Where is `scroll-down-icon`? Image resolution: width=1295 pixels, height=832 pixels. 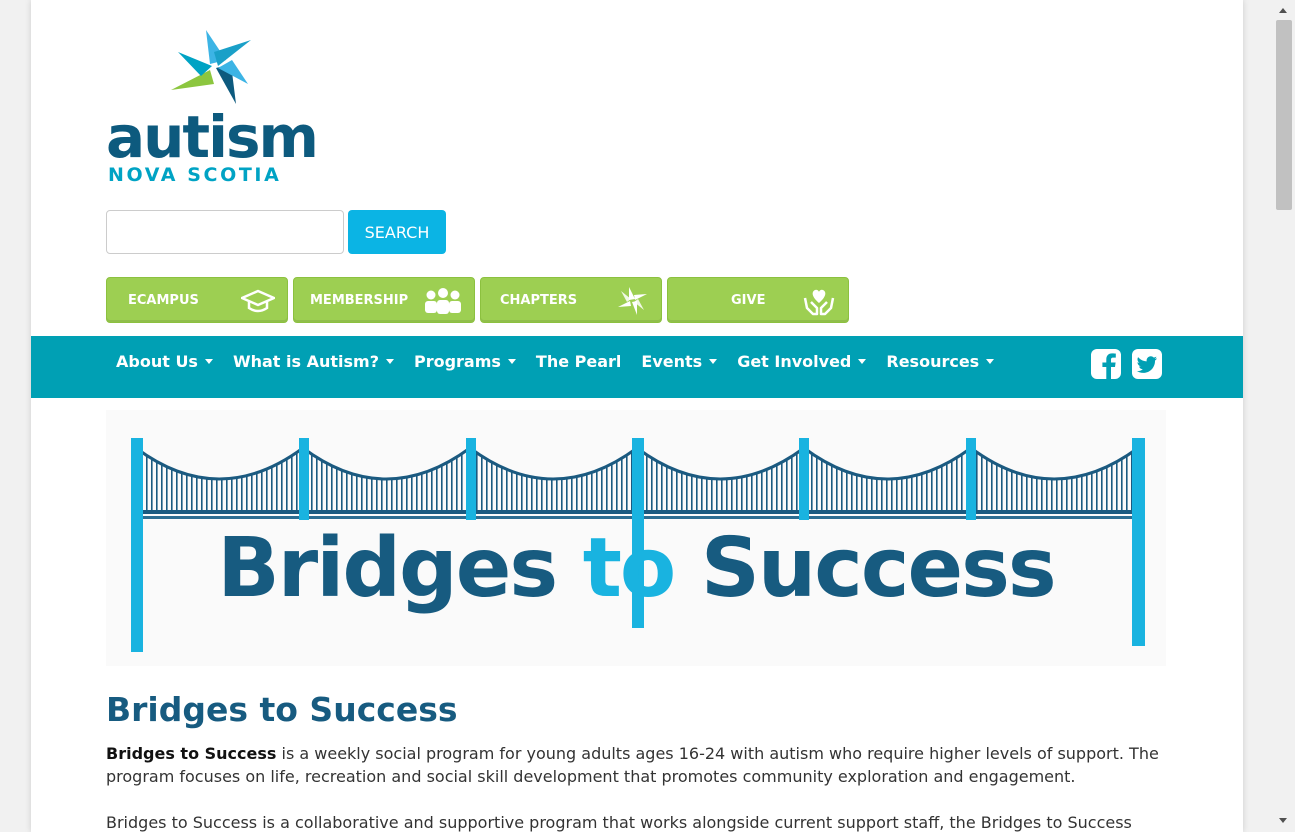
scroll-down-icon is located at coordinates (1283, 820).